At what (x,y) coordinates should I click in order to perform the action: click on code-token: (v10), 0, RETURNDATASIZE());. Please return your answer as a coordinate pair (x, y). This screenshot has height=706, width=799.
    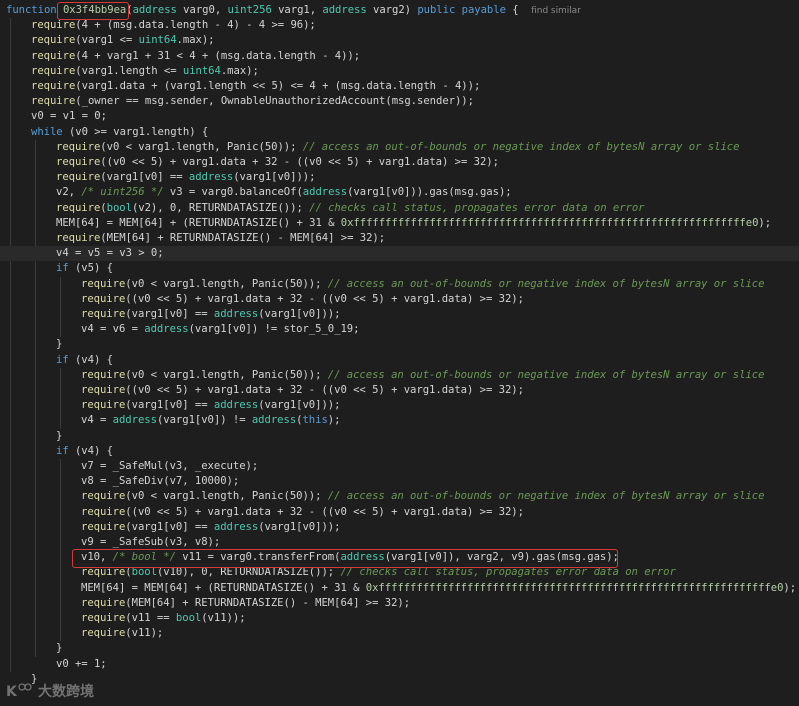
    Looking at the image, I should click on (248, 572).